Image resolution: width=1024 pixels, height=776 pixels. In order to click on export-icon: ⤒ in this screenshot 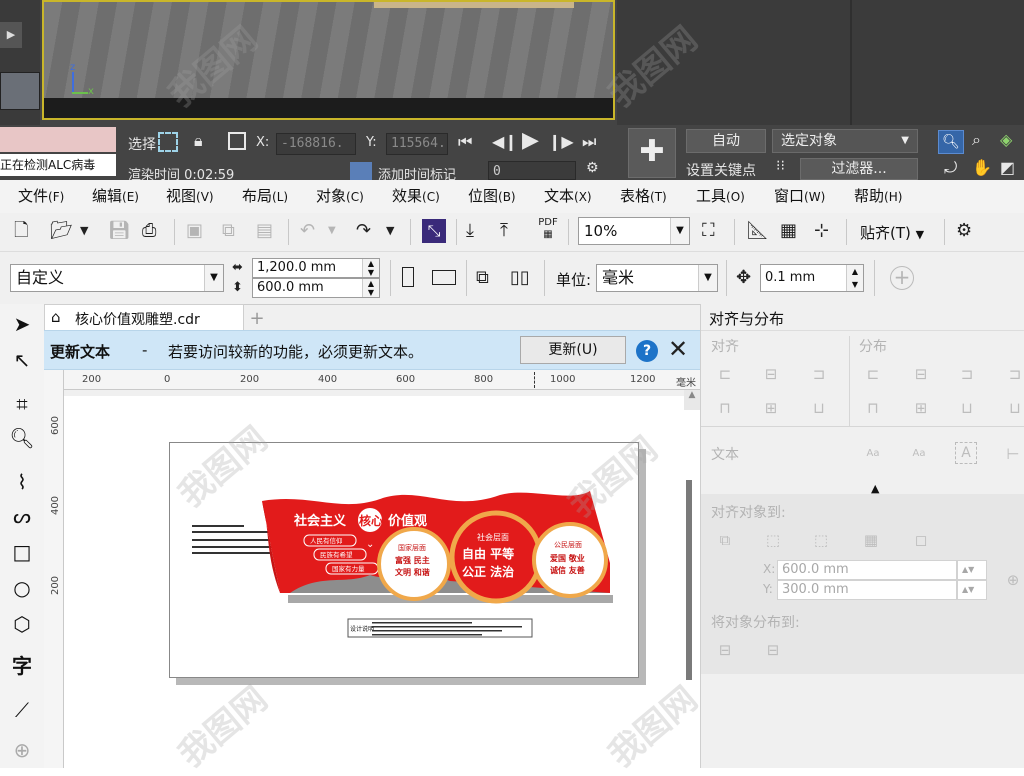, I will do `click(504, 231)`.